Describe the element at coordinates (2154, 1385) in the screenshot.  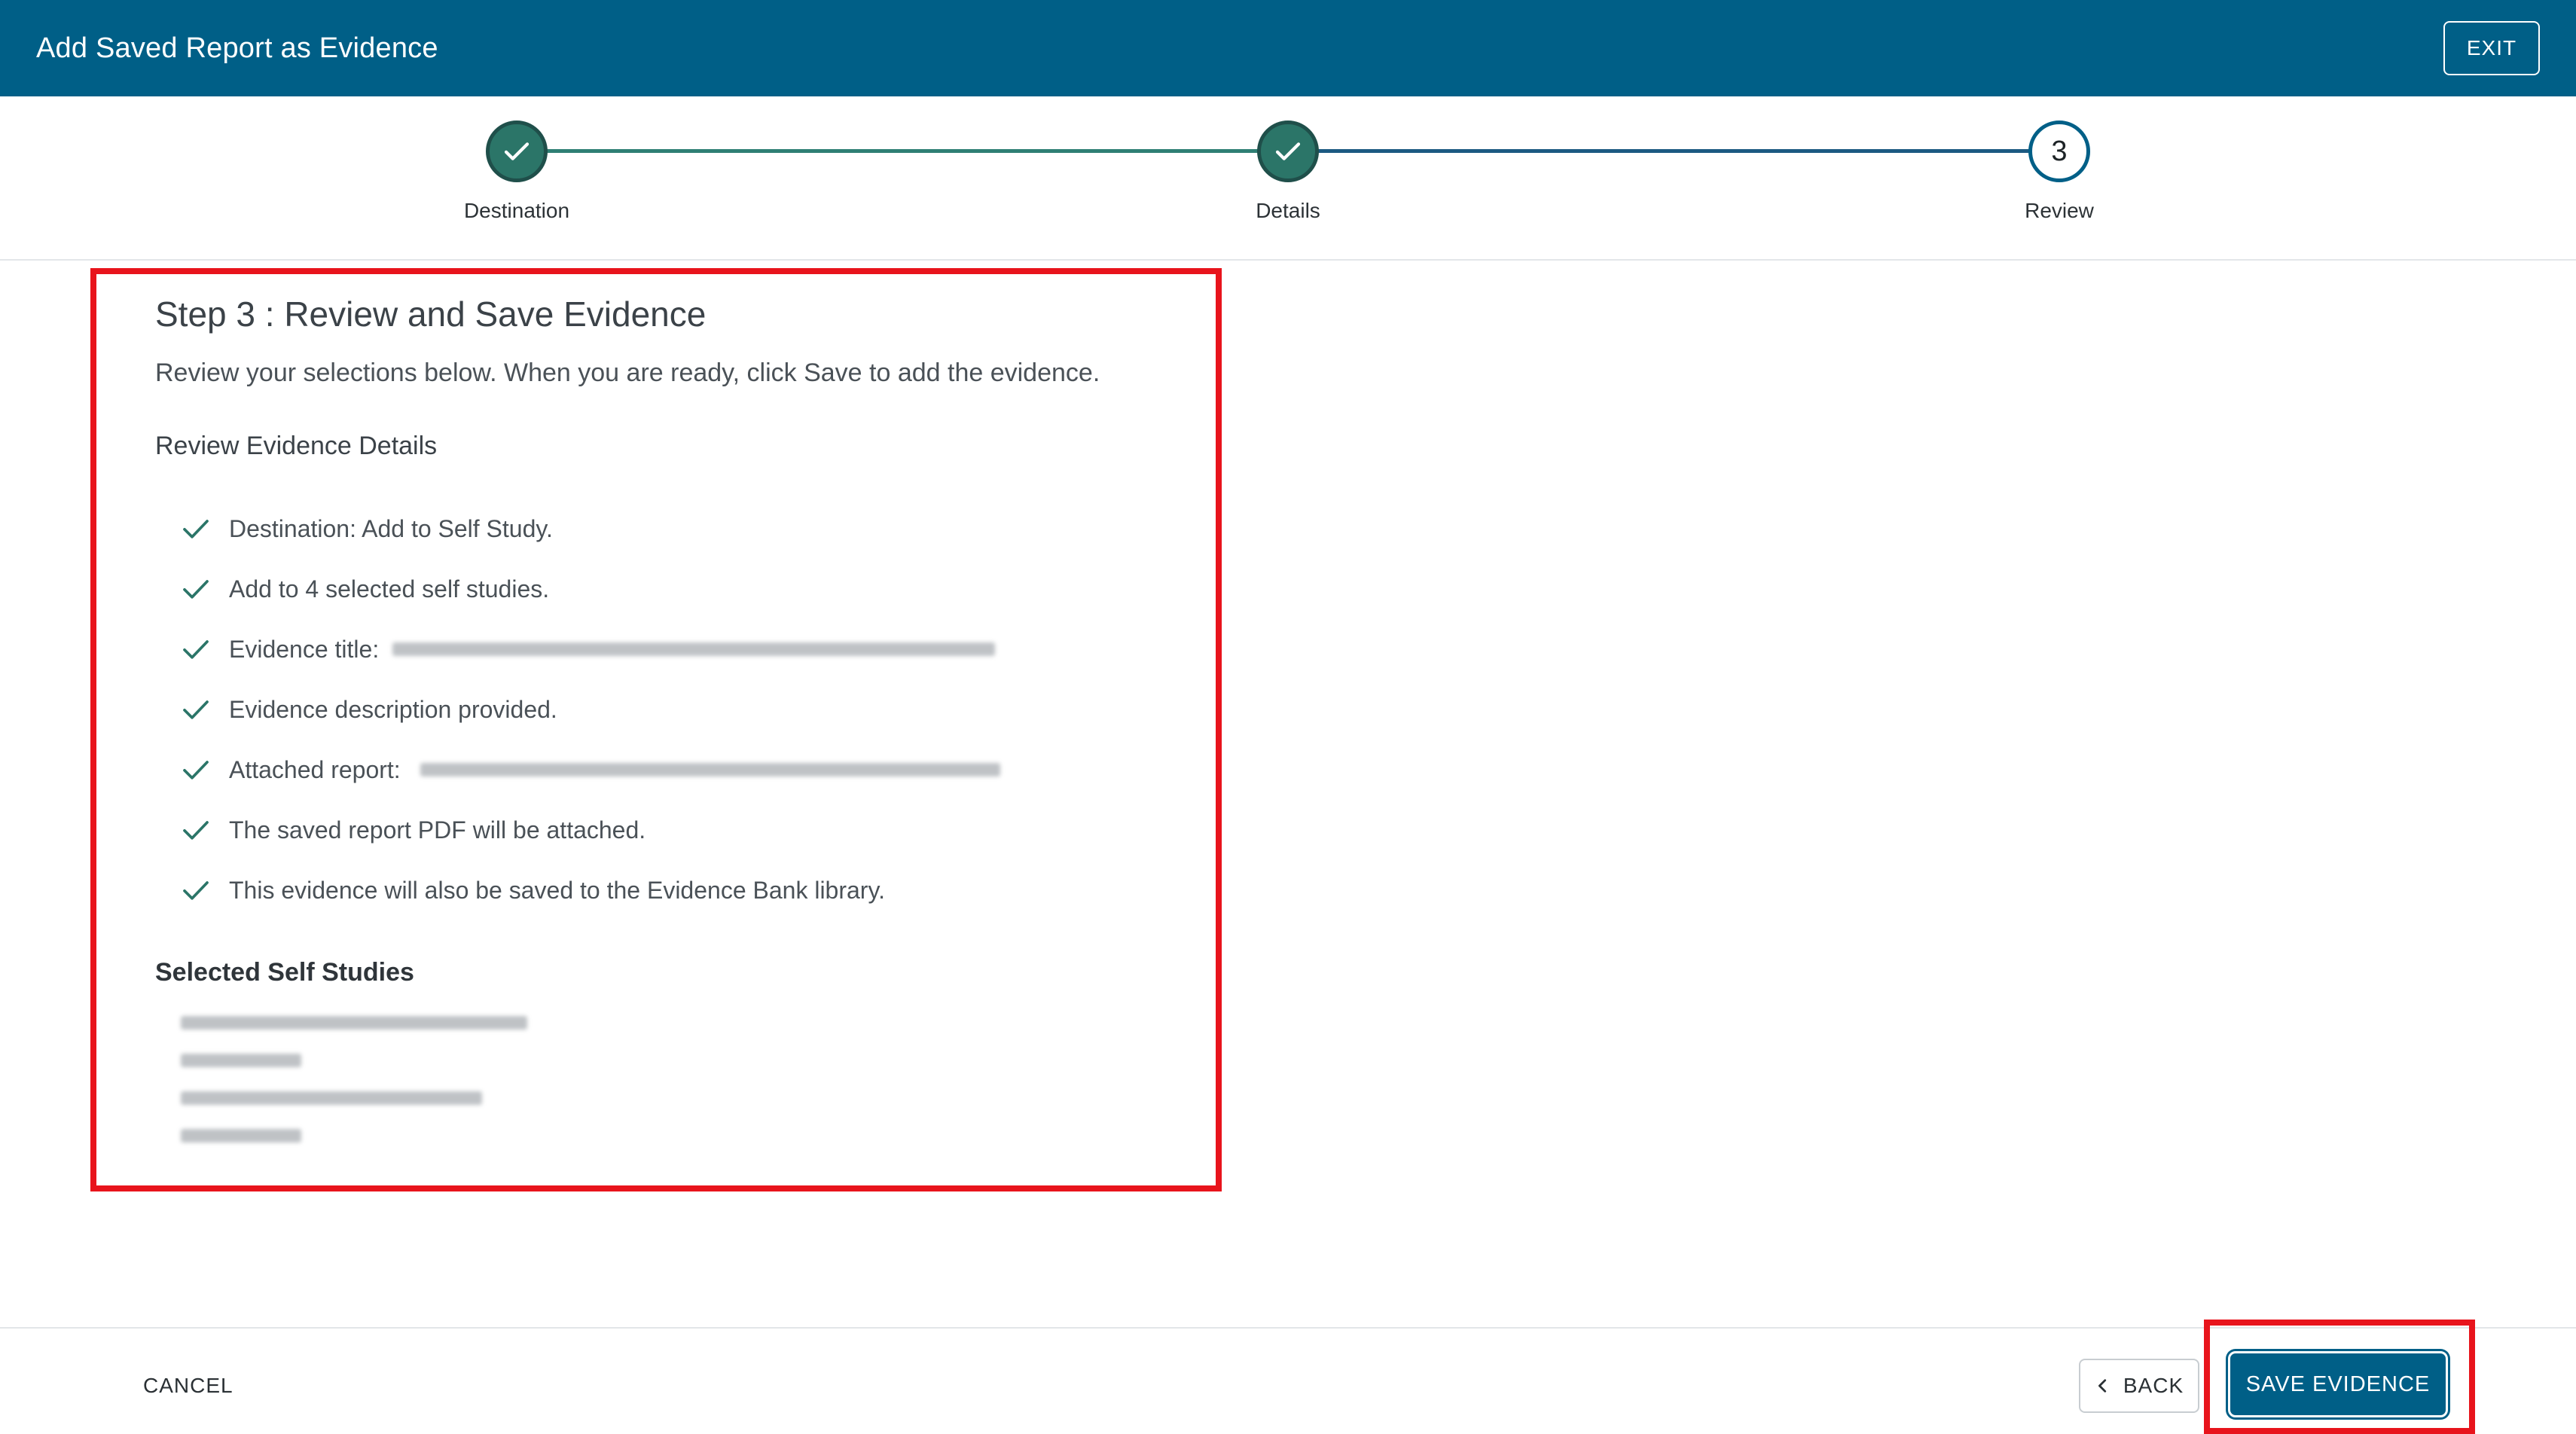
I see `back-button-label: BACK` at that location.